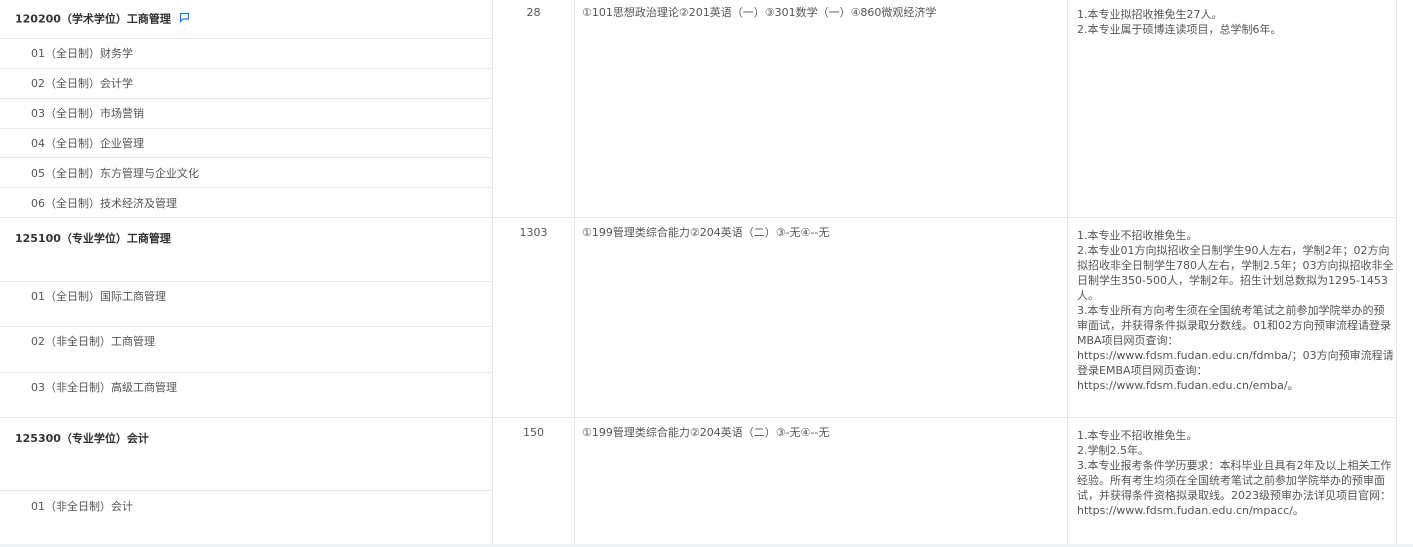  I want to click on note-line: 2.本专业属于硕博连读项目，总学制6年。, so click(1179, 29).